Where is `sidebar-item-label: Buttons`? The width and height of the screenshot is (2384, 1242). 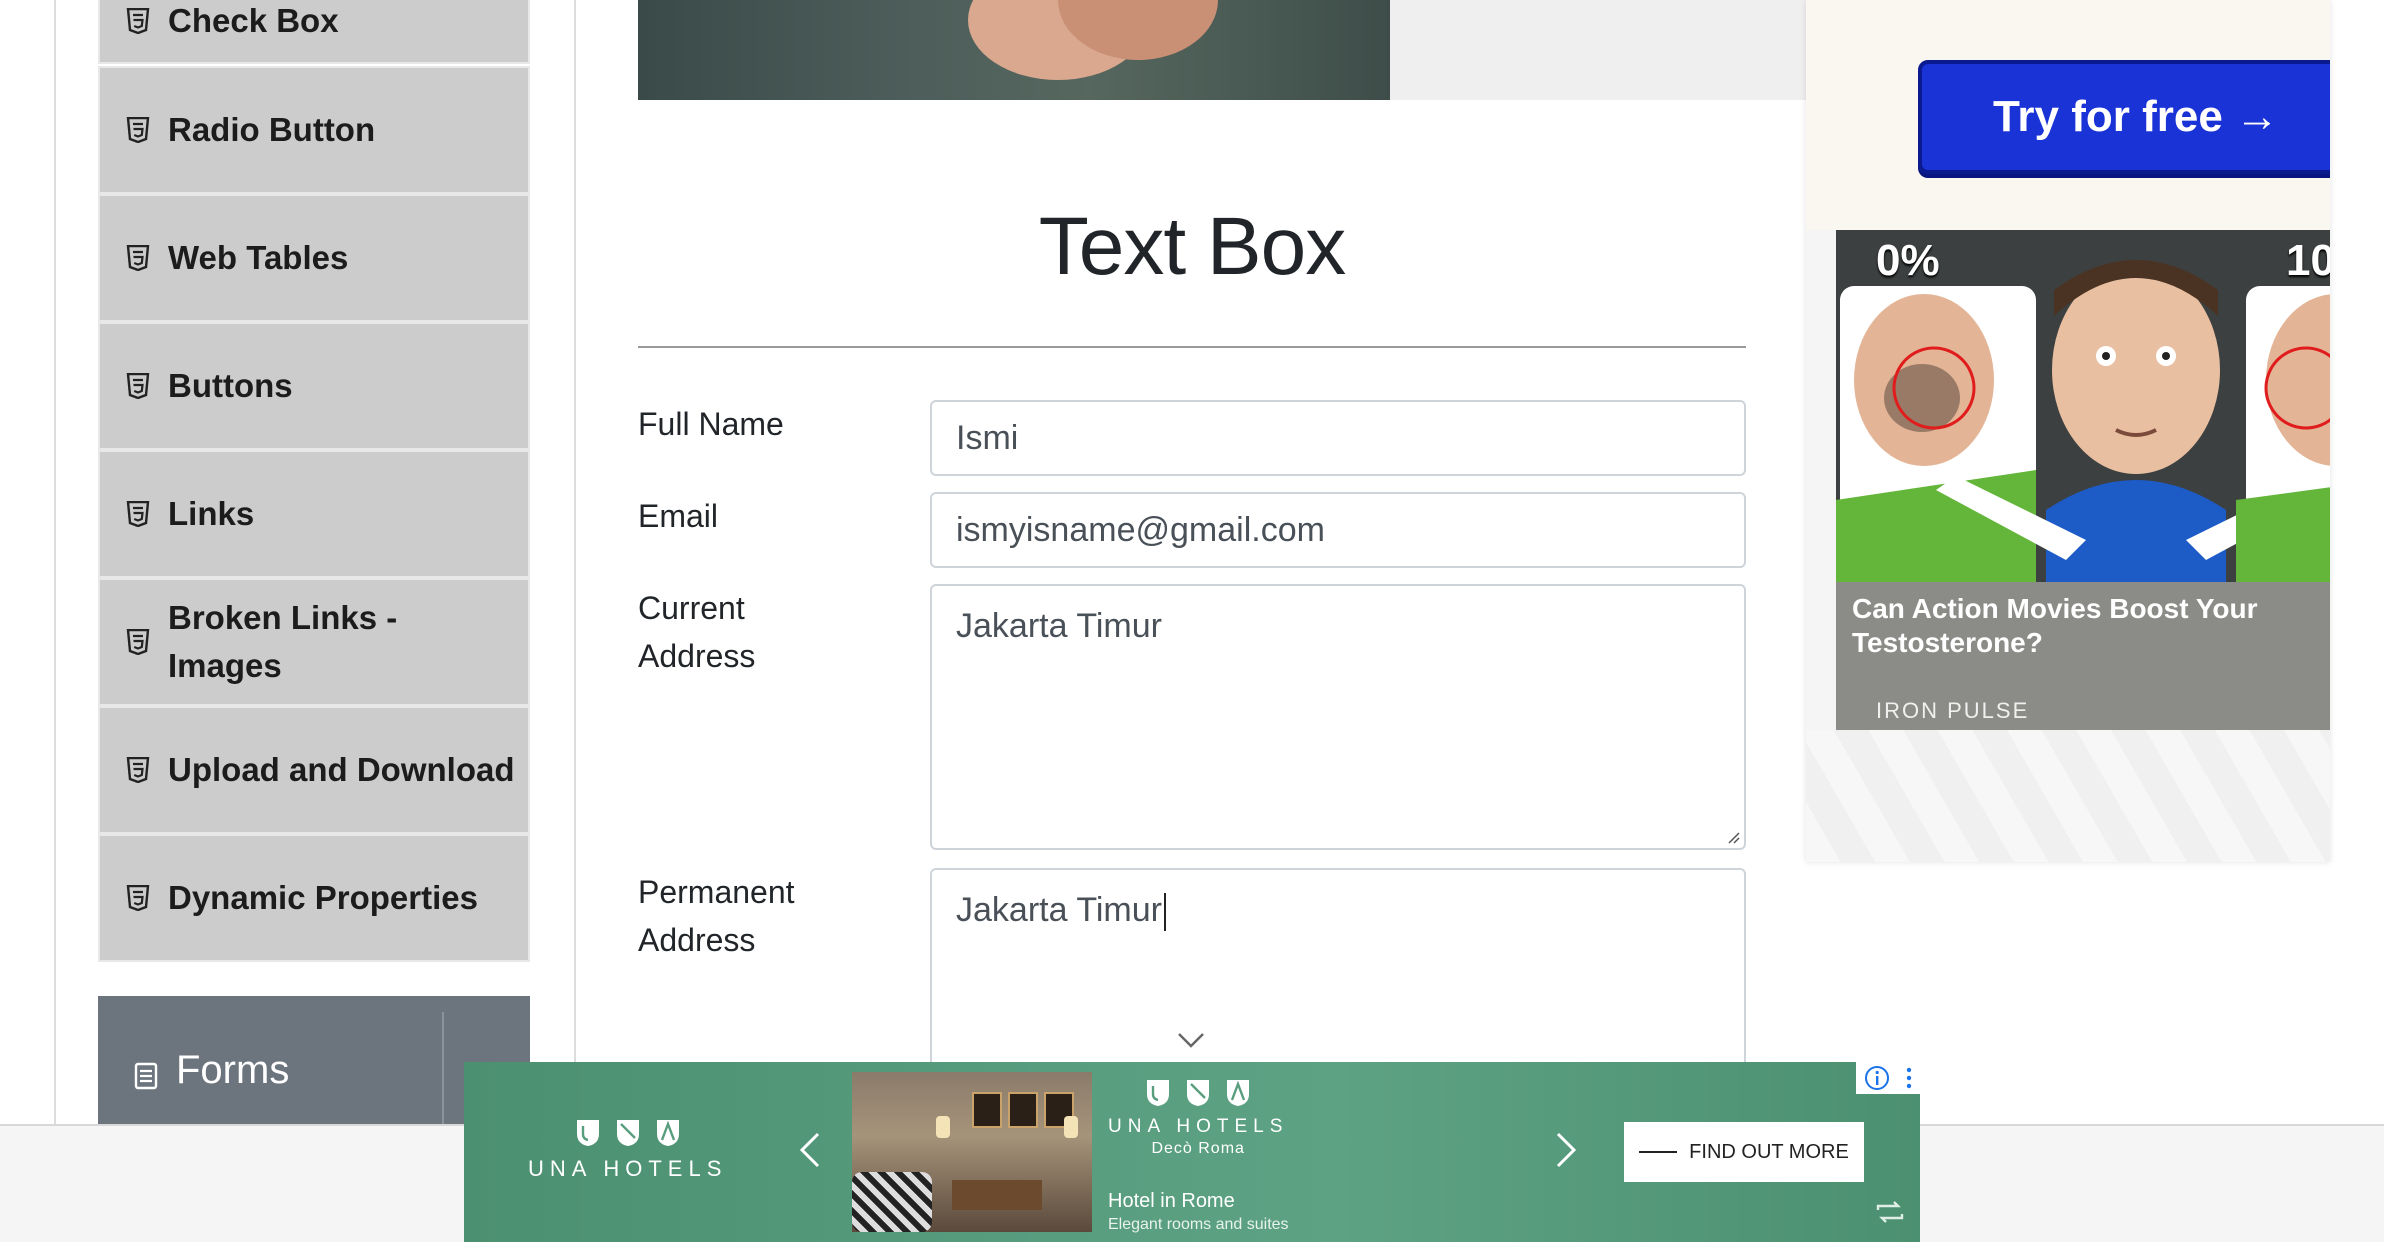 sidebar-item-label: Buttons is located at coordinates (230, 385).